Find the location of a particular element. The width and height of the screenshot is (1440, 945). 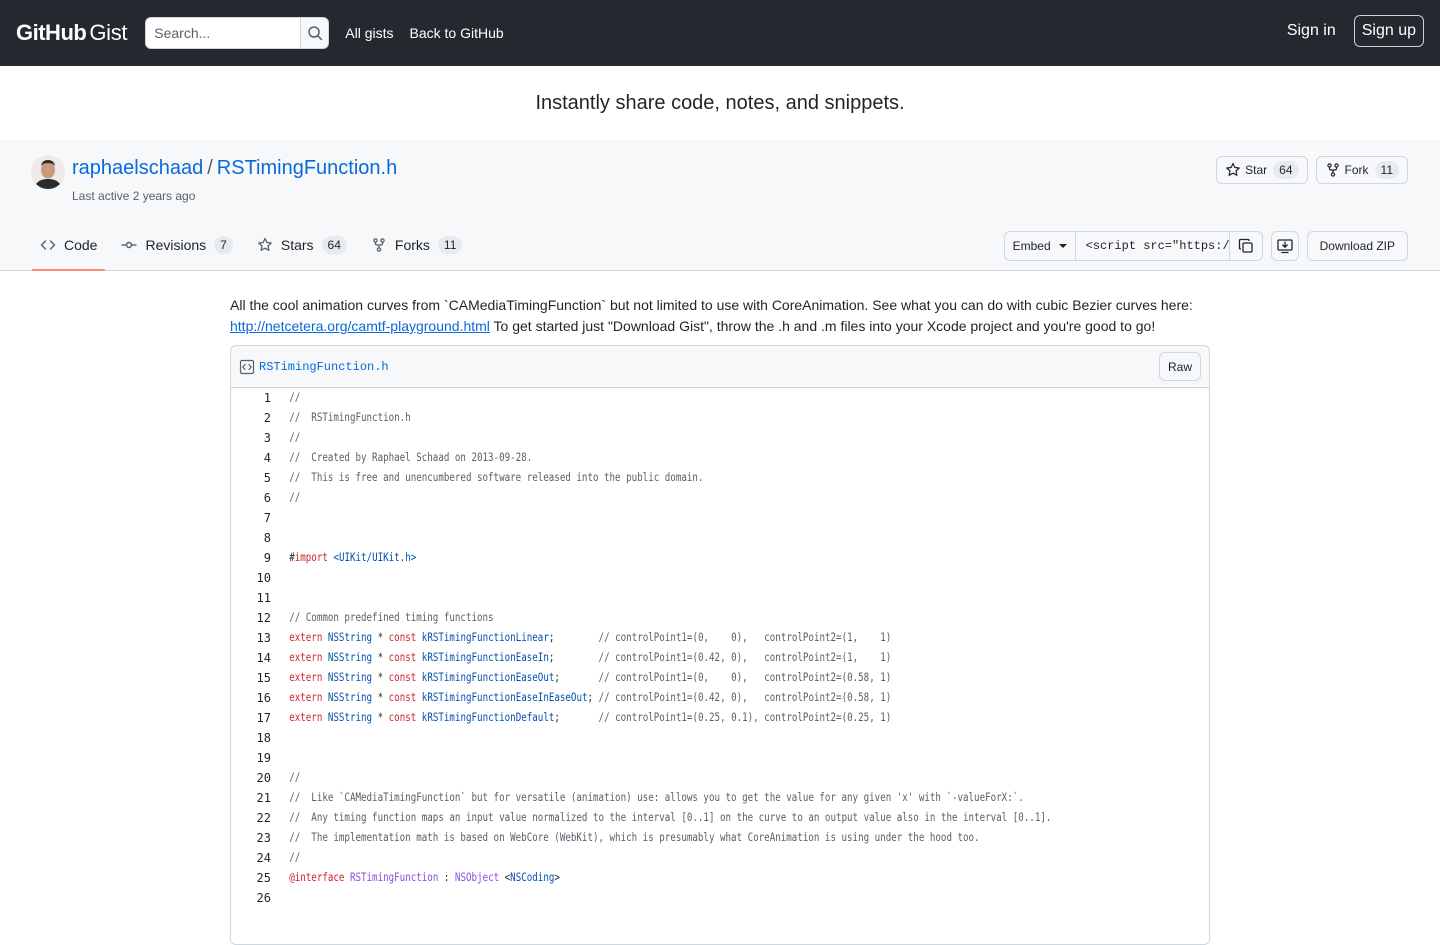

tab-stars-label: Stars is located at coordinates (297, 245).